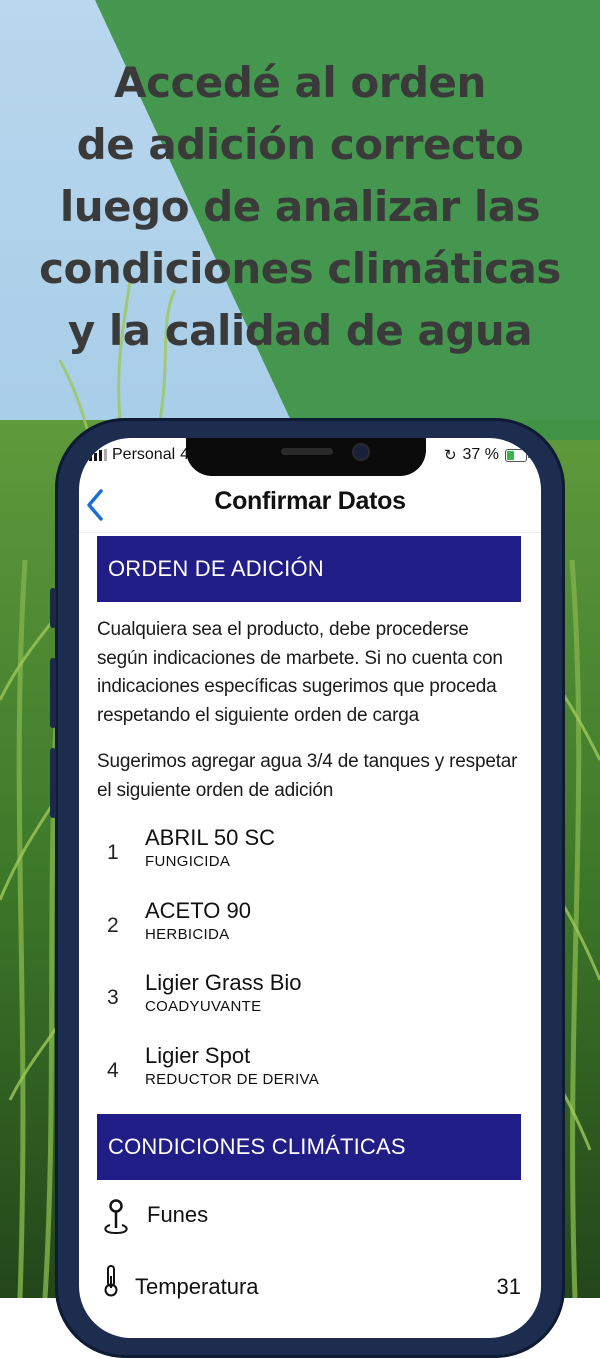 This screenshot has width=600, height=1358. I want to click on product-type: REDUCTOR DE DERIVA, so click(232, 1079).